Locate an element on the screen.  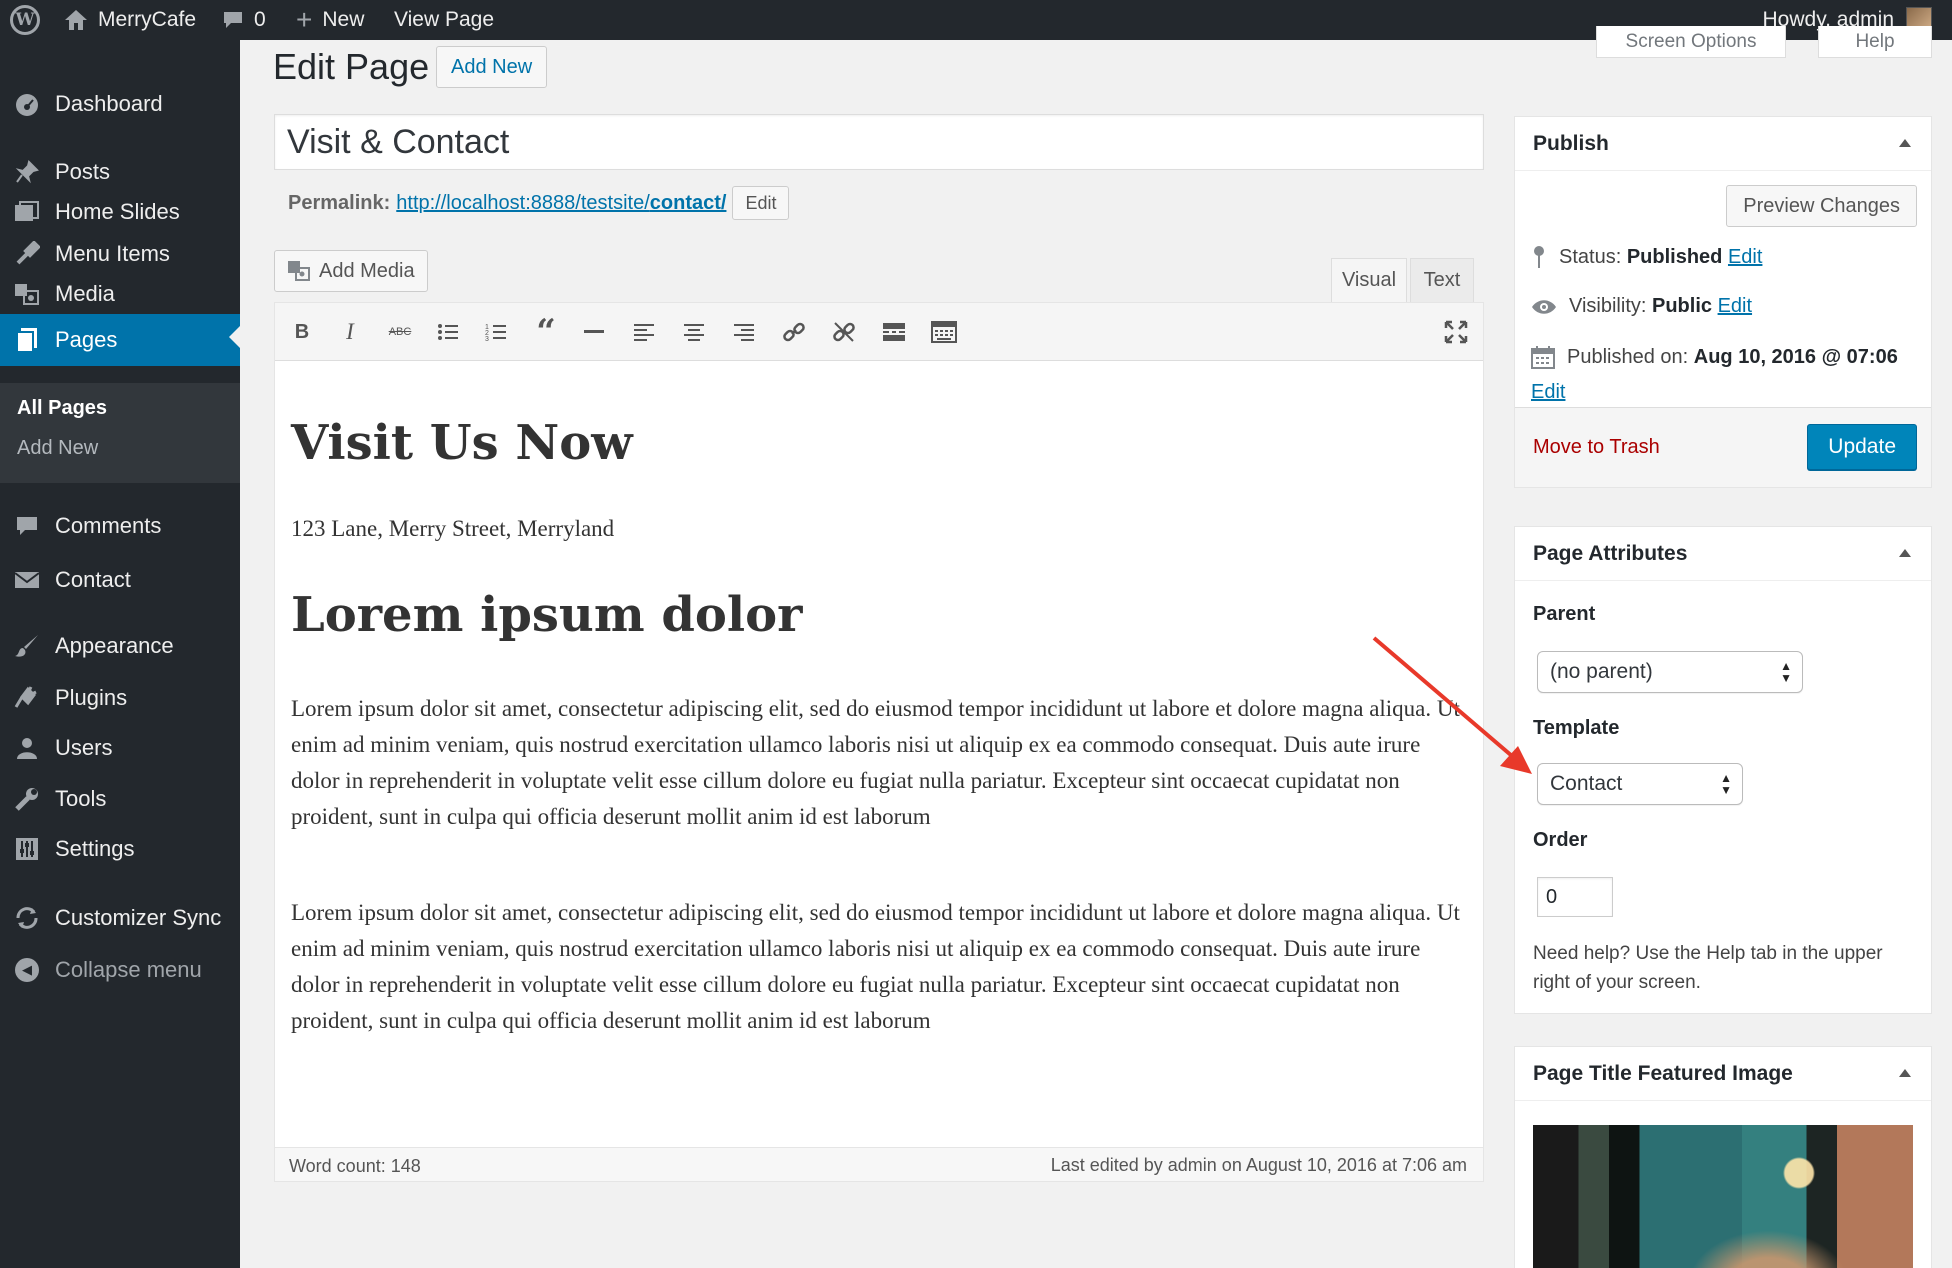
publish-box-header: Publish is located at coordinates (1723, 144).